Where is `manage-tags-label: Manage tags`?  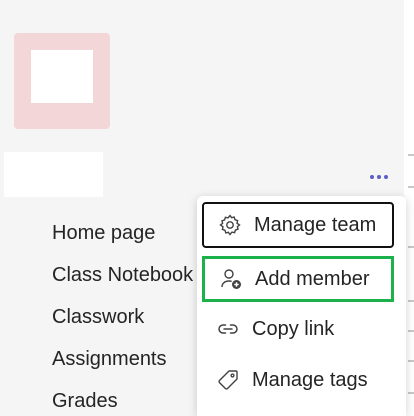
manage-tags-label: Manage tags is located at coordinates (310, 379).